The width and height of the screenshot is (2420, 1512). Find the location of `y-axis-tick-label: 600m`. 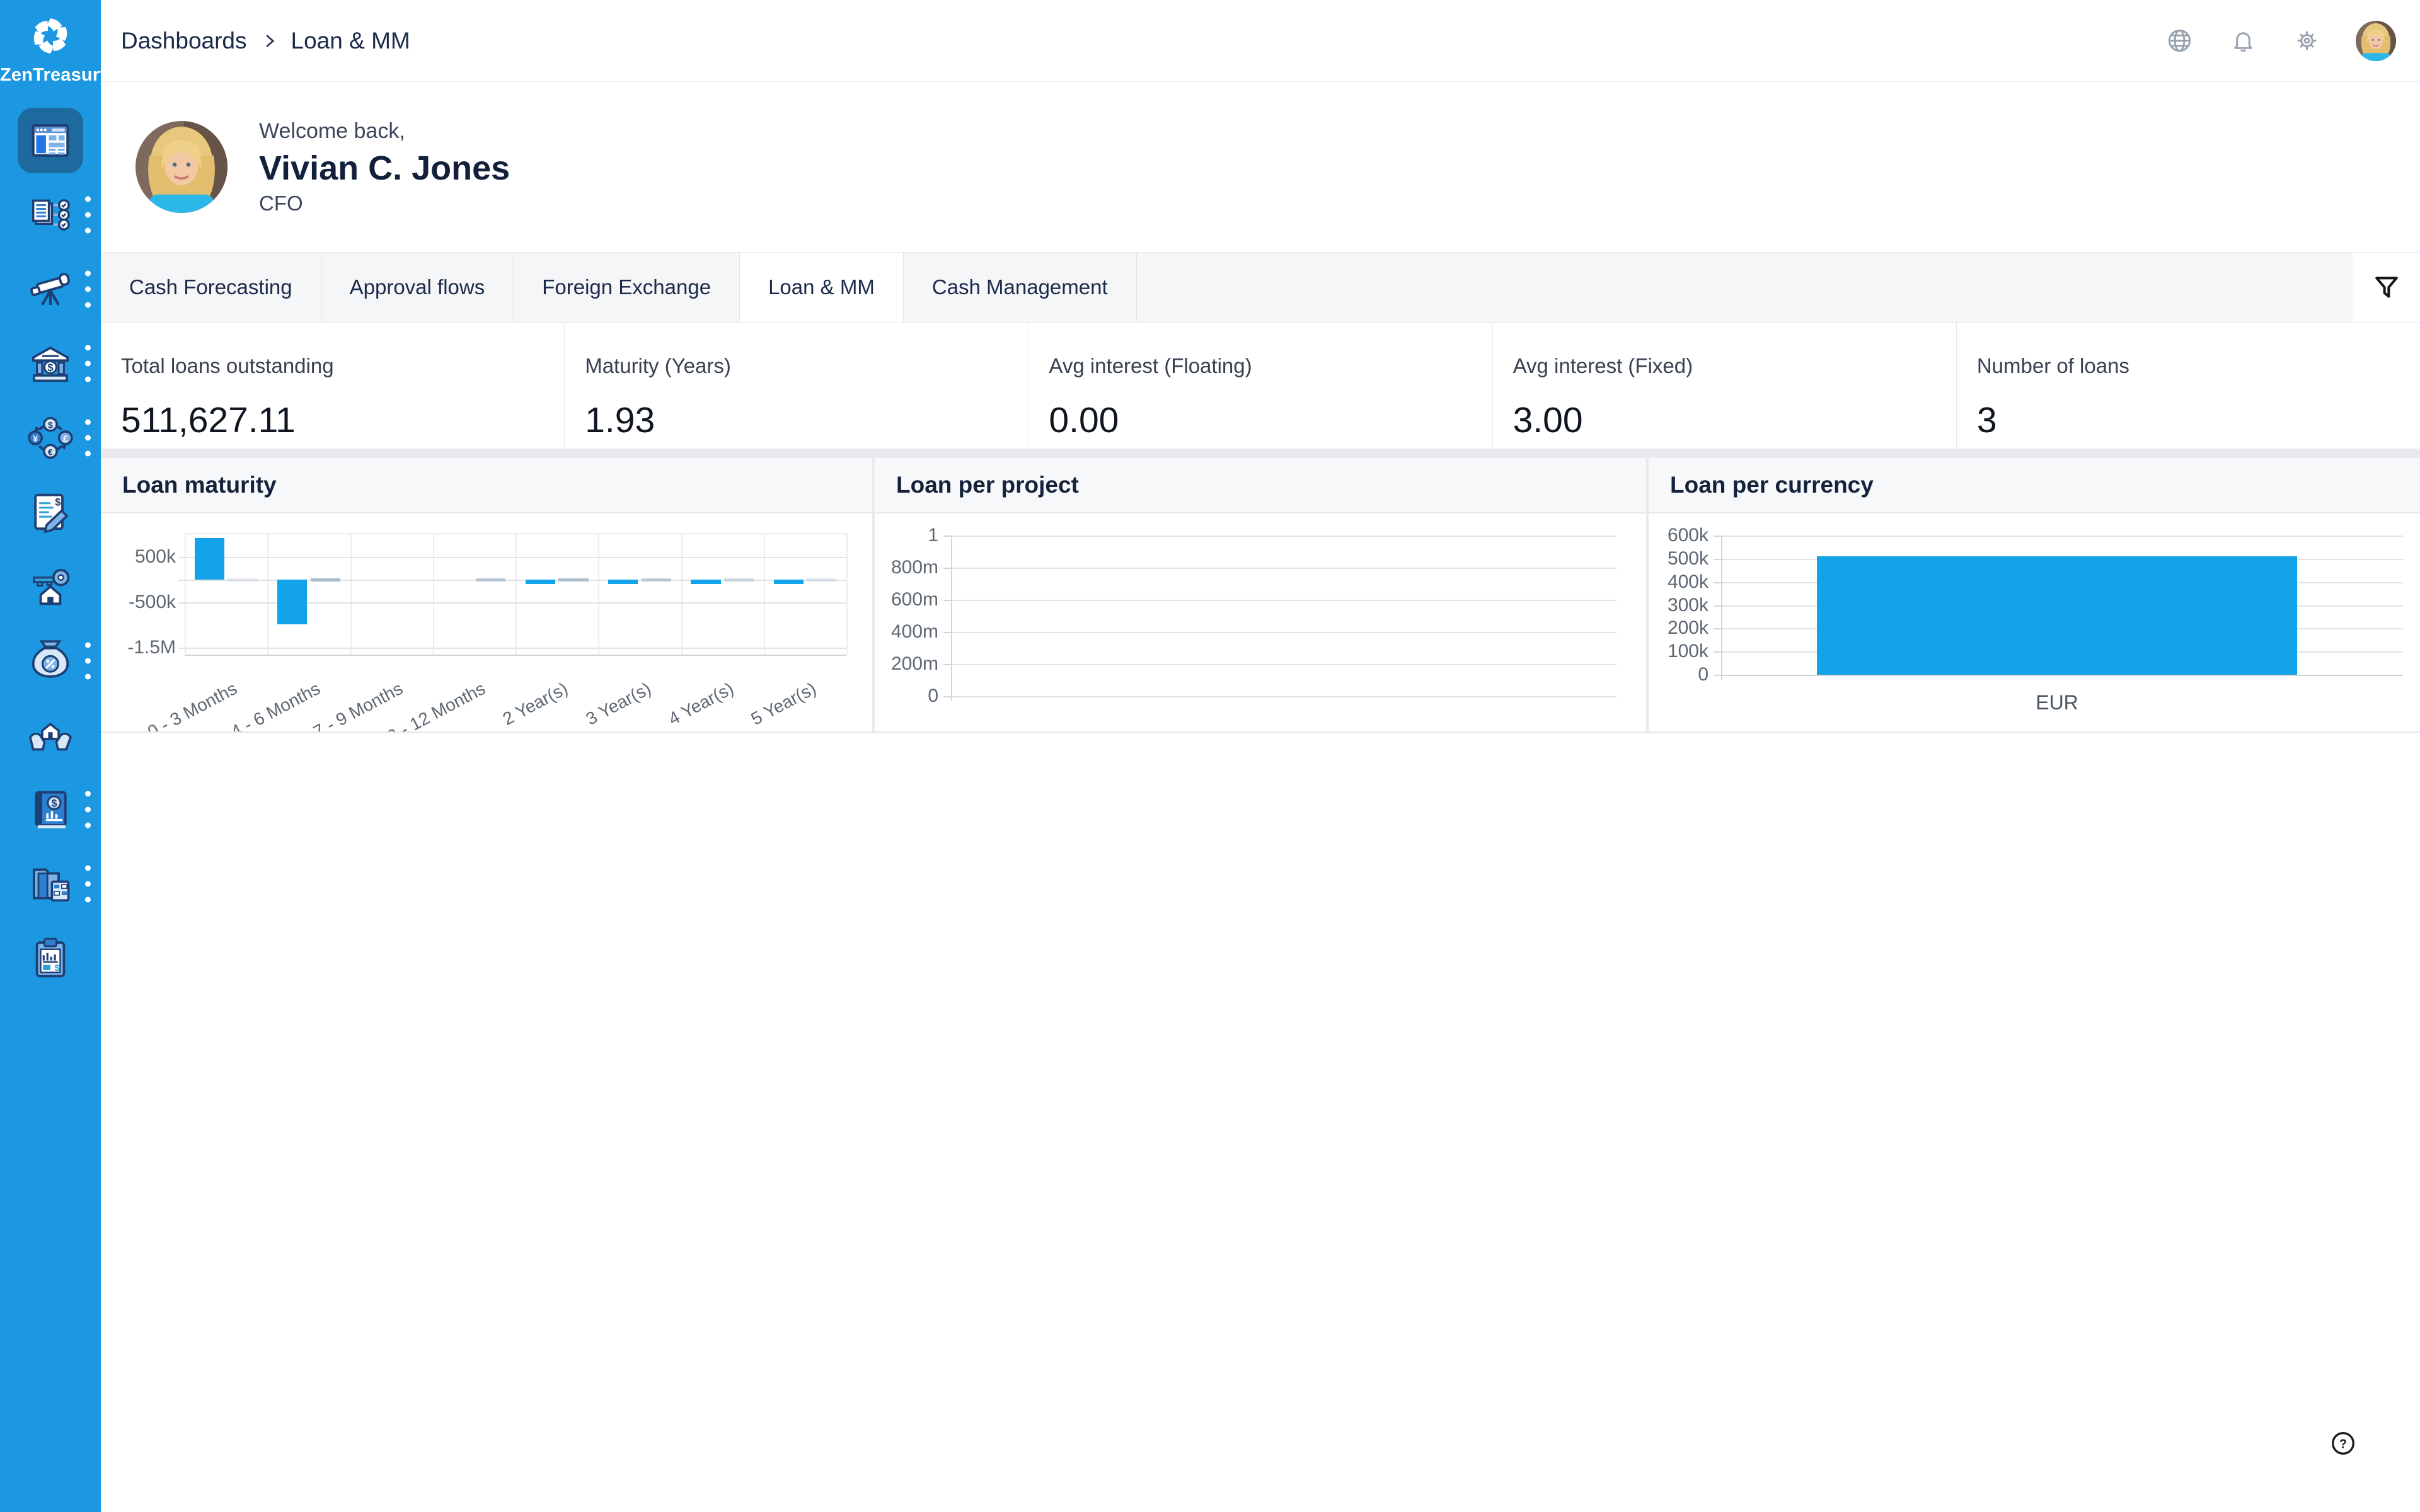

y-axis-tick-label: 600m is located at coordinates (914, 599).